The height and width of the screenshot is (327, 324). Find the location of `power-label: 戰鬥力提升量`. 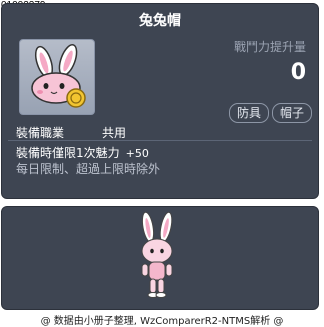

power-label: 戰鬥力提升量 is located at coordinates (269, 47).